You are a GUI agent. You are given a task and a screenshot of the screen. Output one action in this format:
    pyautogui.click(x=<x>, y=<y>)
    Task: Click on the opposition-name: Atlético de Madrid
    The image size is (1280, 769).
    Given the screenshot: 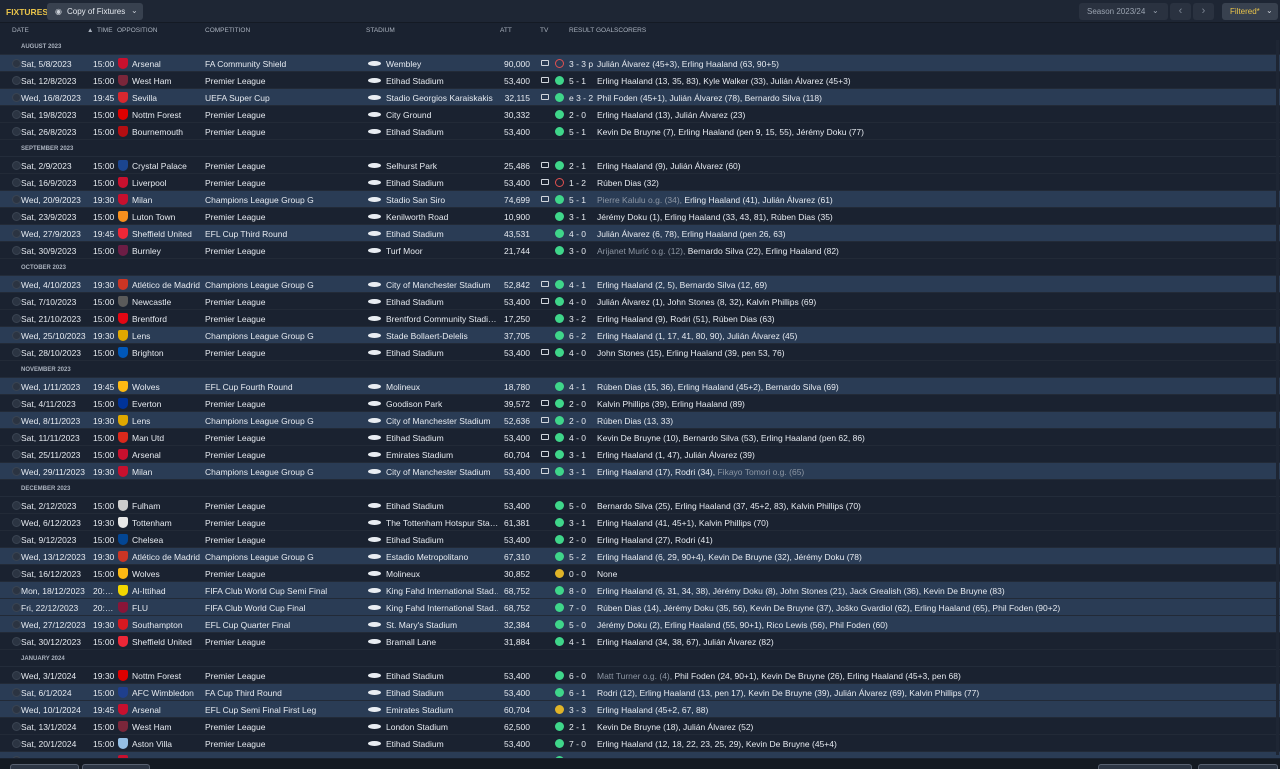 What is the action you would take?
    pyautogui.click(x=166, y=285)
    